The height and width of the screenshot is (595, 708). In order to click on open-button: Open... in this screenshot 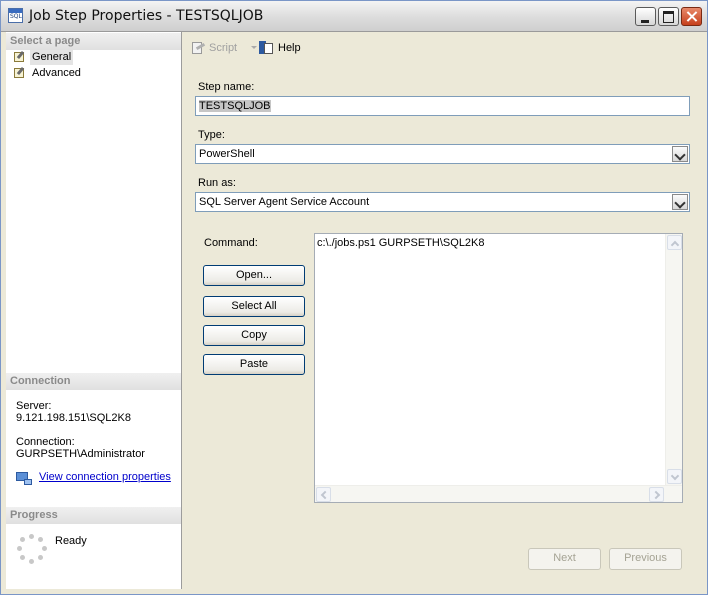, I will do `click(254, 275)`.